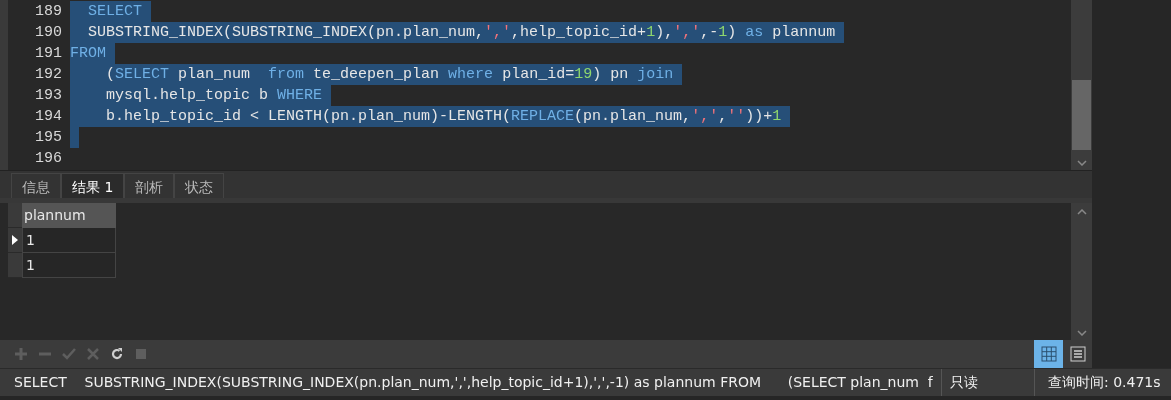  Describe the element at coordinates (1081, 212) in the screenshot. I see `scroll-up-icon` at that location.